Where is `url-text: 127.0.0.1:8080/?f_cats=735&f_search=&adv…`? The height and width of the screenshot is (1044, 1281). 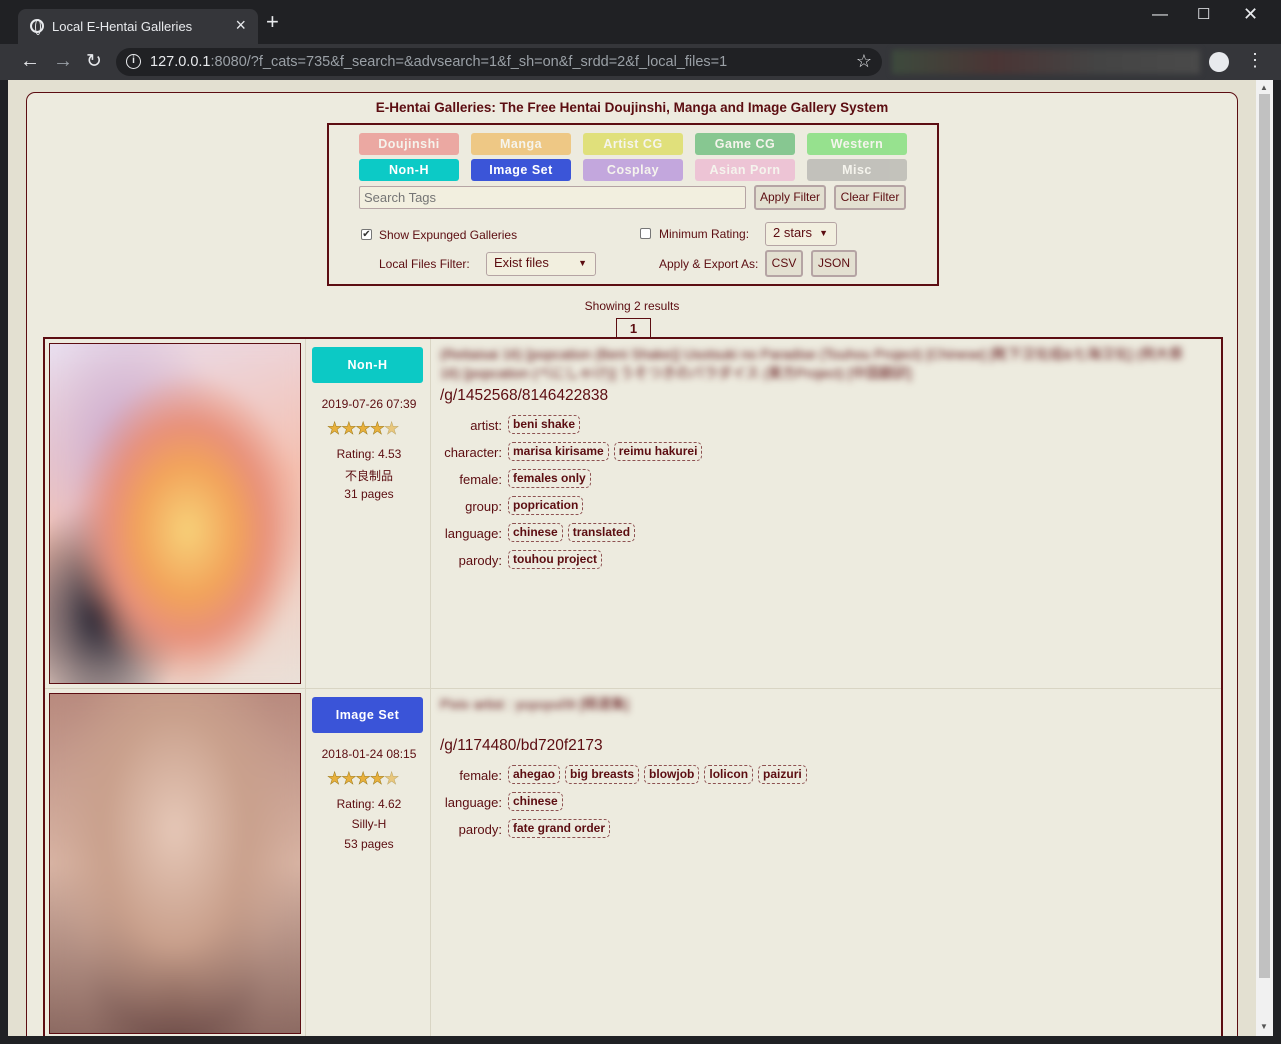
url-text: 127.0.0.1:8080/?f_cats=735&f_search=&adv… is located at coordinates (438, 62).